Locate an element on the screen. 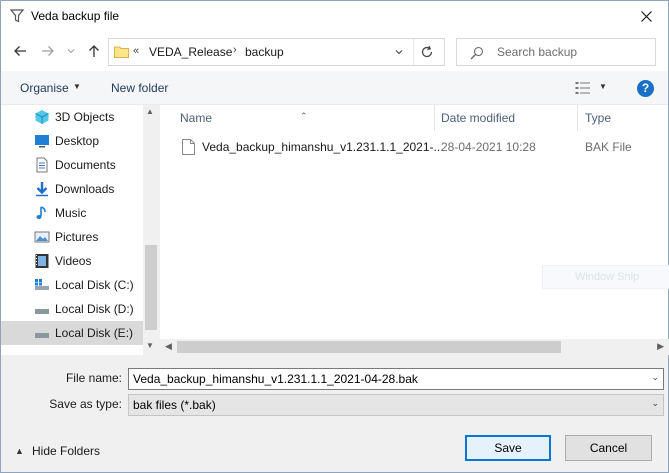 The height and width of the screenshot is (473, 669). save-as-type-select: bak files (*.bak) ⌄ is located at coordinates (396, 405).